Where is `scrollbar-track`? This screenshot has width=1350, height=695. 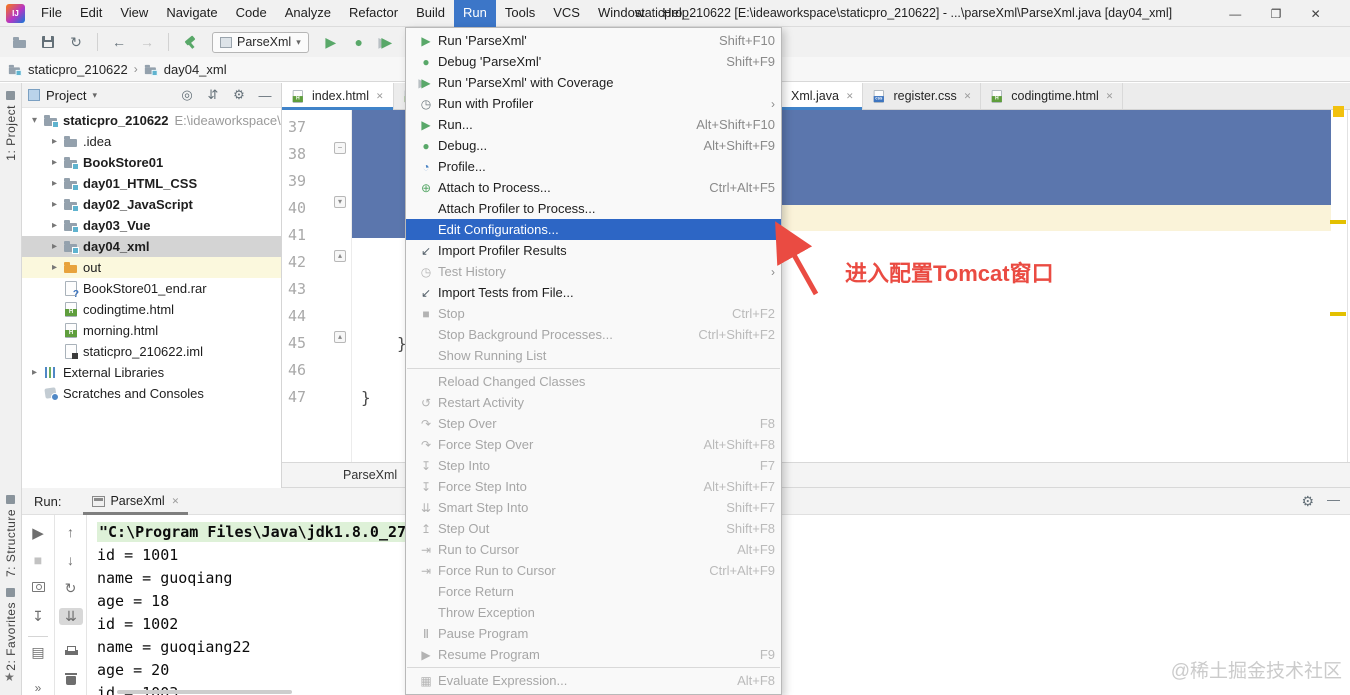
scrollbar-track is located at coordinates (1347, 286).